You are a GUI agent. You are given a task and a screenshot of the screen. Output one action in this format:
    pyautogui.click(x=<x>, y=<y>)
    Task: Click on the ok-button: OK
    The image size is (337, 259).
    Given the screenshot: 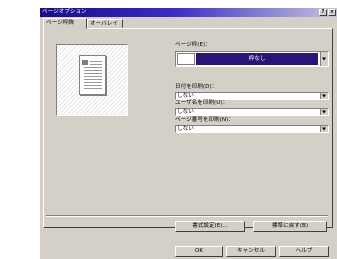 What is the action you would take?
    pyautogui.click(x=199, y=251)
    